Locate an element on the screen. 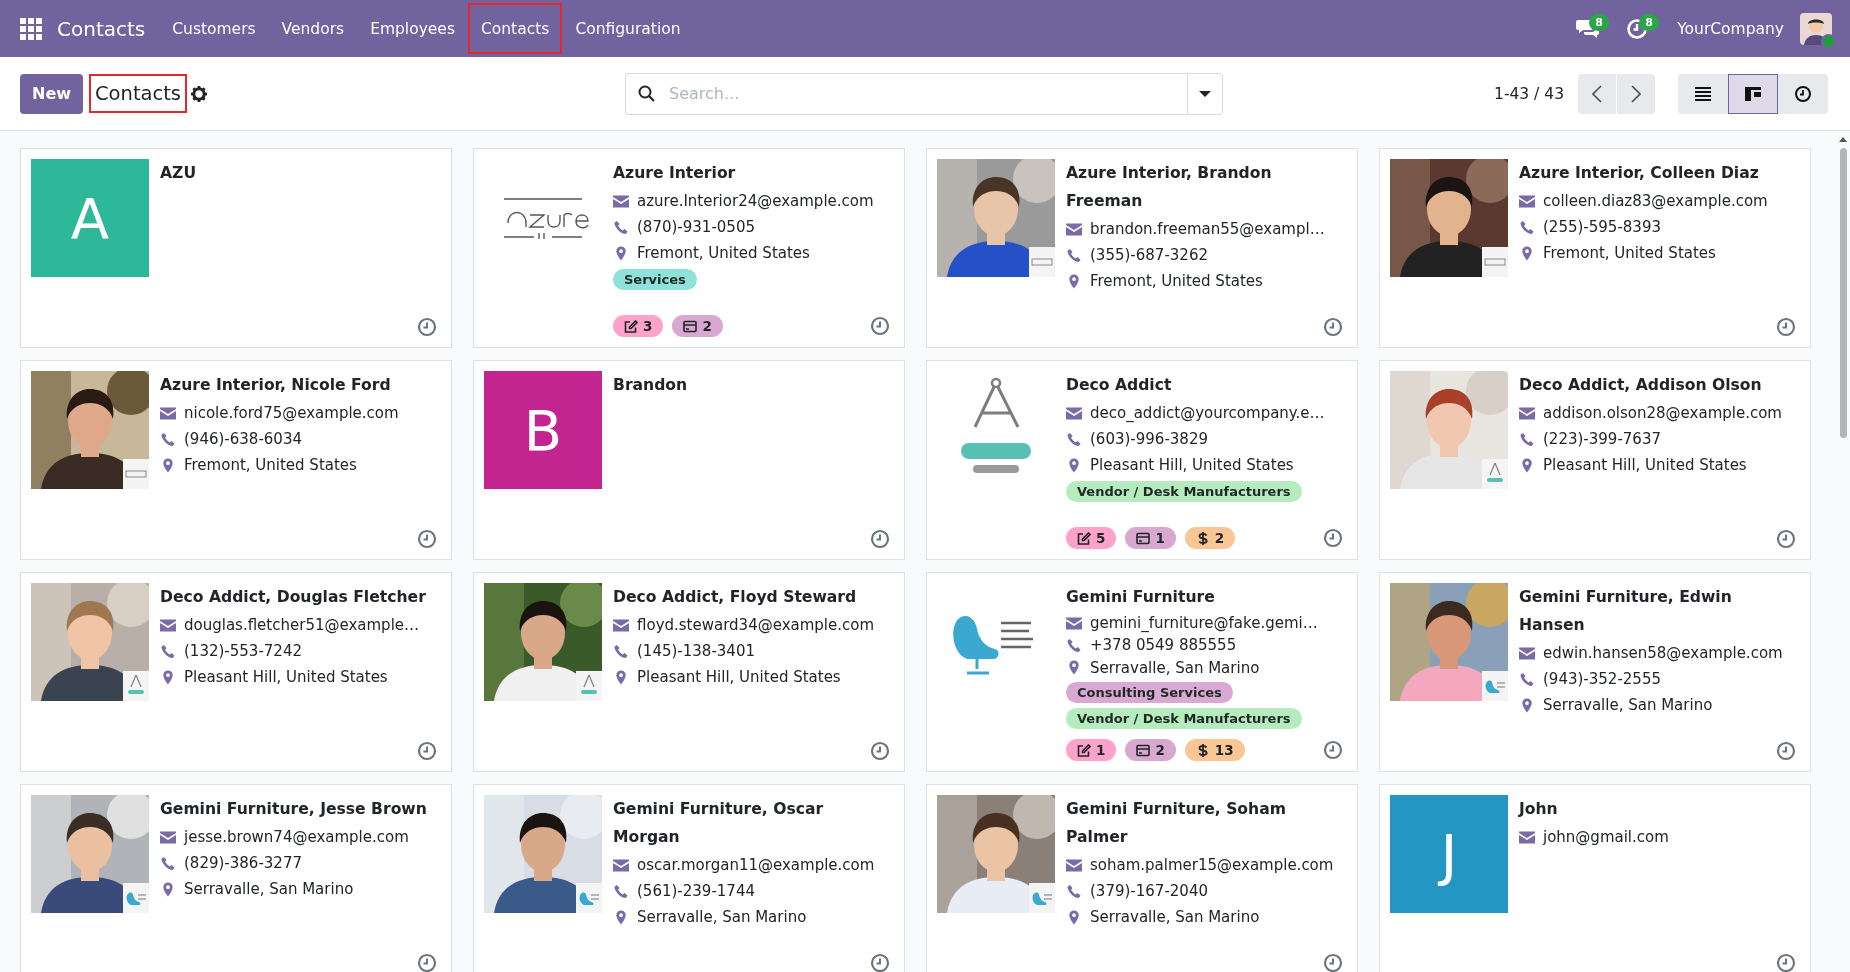  previous-page-button is located at coordinates (1597, 93).